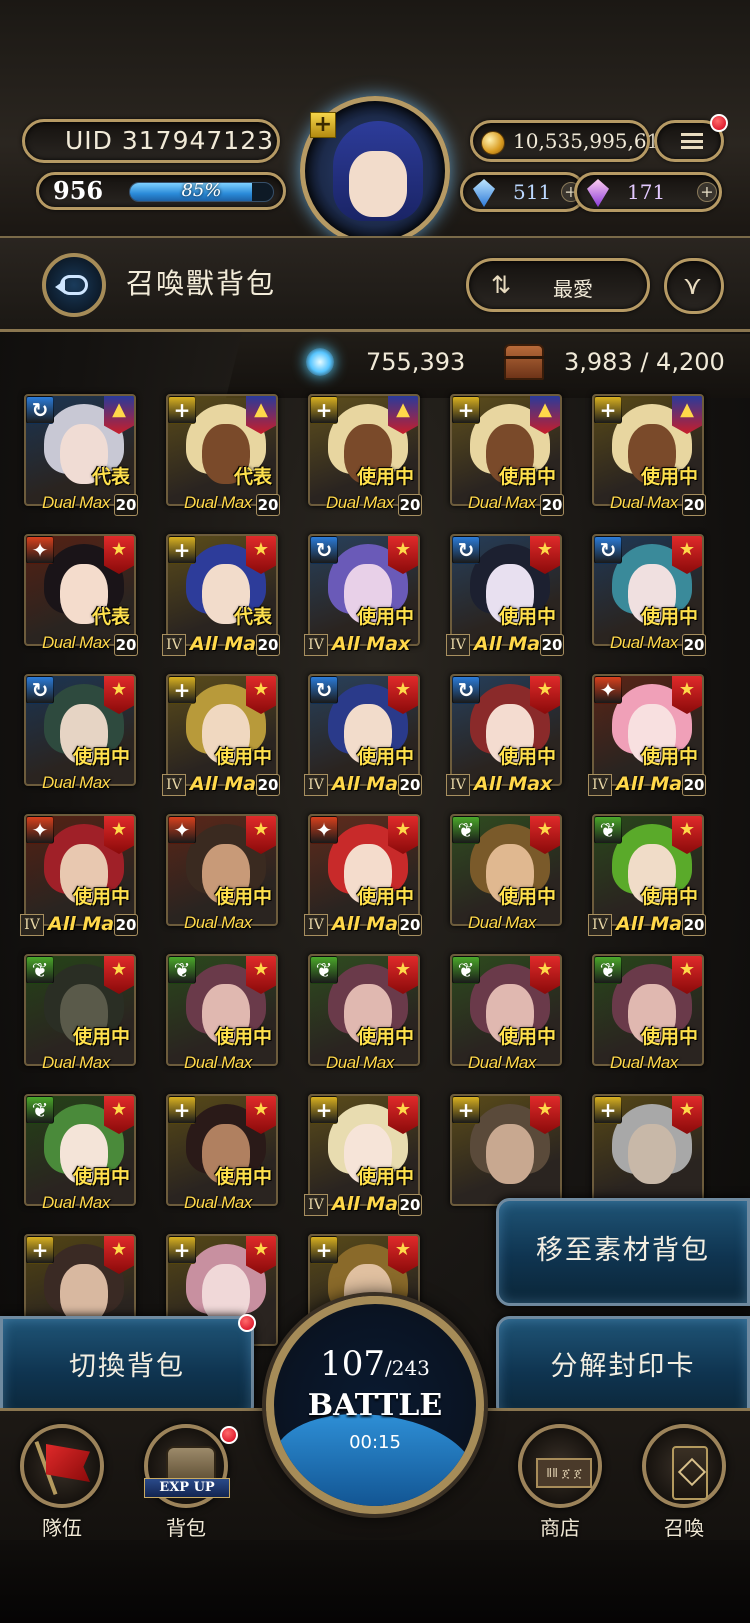 Image resolution: width=750 pixels, height=1623 pixels. I want to click on summon-card: ✦ ★ 代表 Dual Max 20, so click(79, 596).